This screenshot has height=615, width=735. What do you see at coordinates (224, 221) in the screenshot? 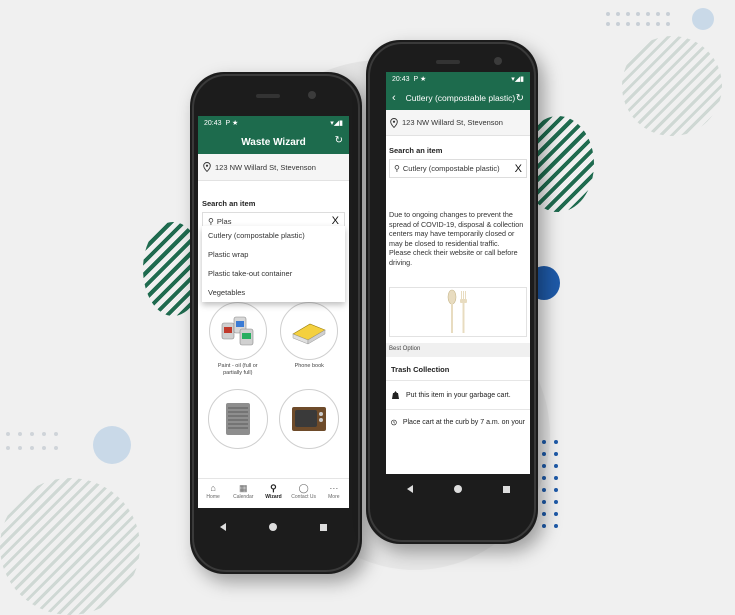
I see `search-value: Plas` at bounding box center [224, 221].